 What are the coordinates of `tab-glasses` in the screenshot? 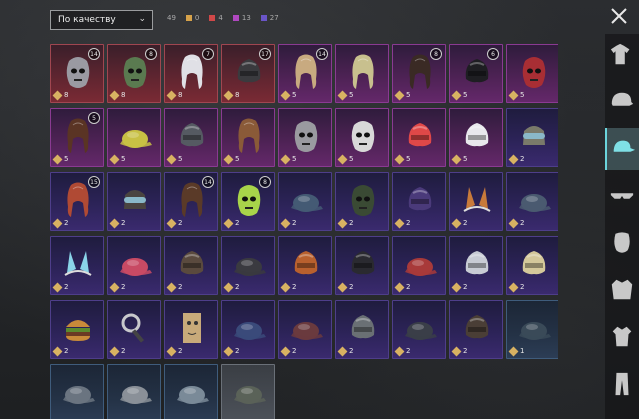 It's located at (622, 196).